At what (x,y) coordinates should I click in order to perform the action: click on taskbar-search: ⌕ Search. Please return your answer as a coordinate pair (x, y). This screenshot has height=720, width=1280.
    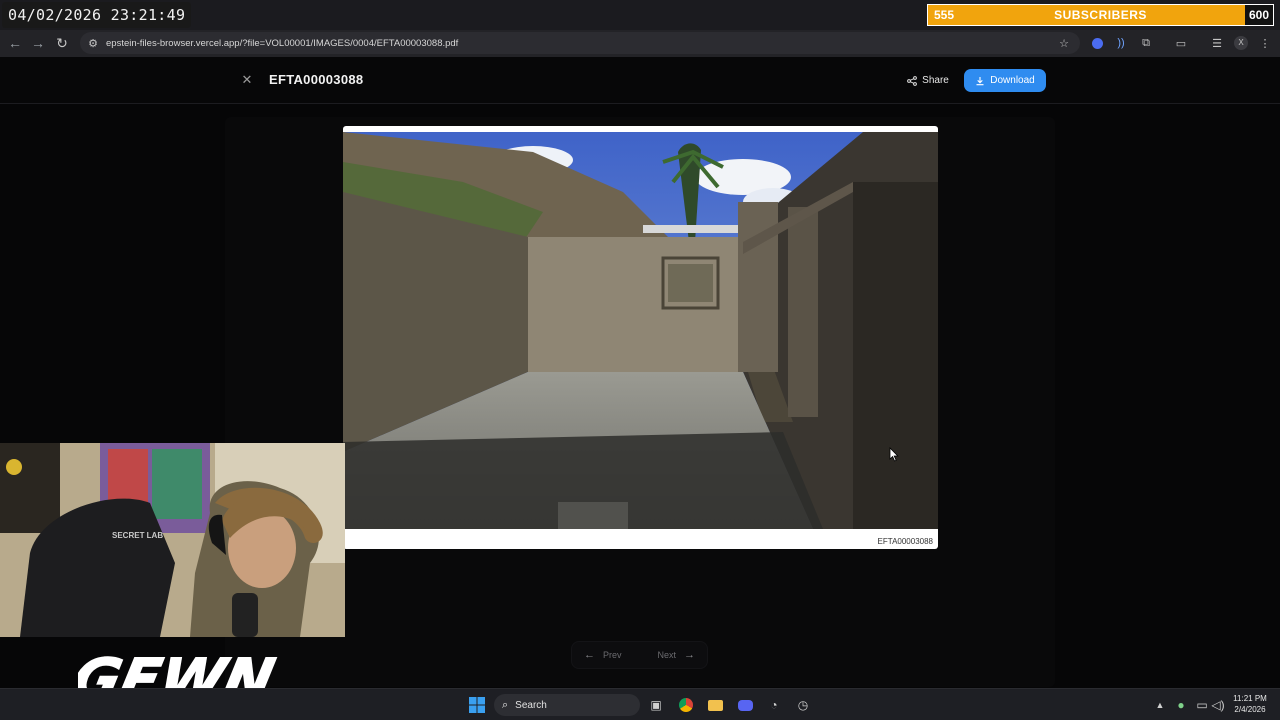
    Looking at the image, I should click on (567, 705).